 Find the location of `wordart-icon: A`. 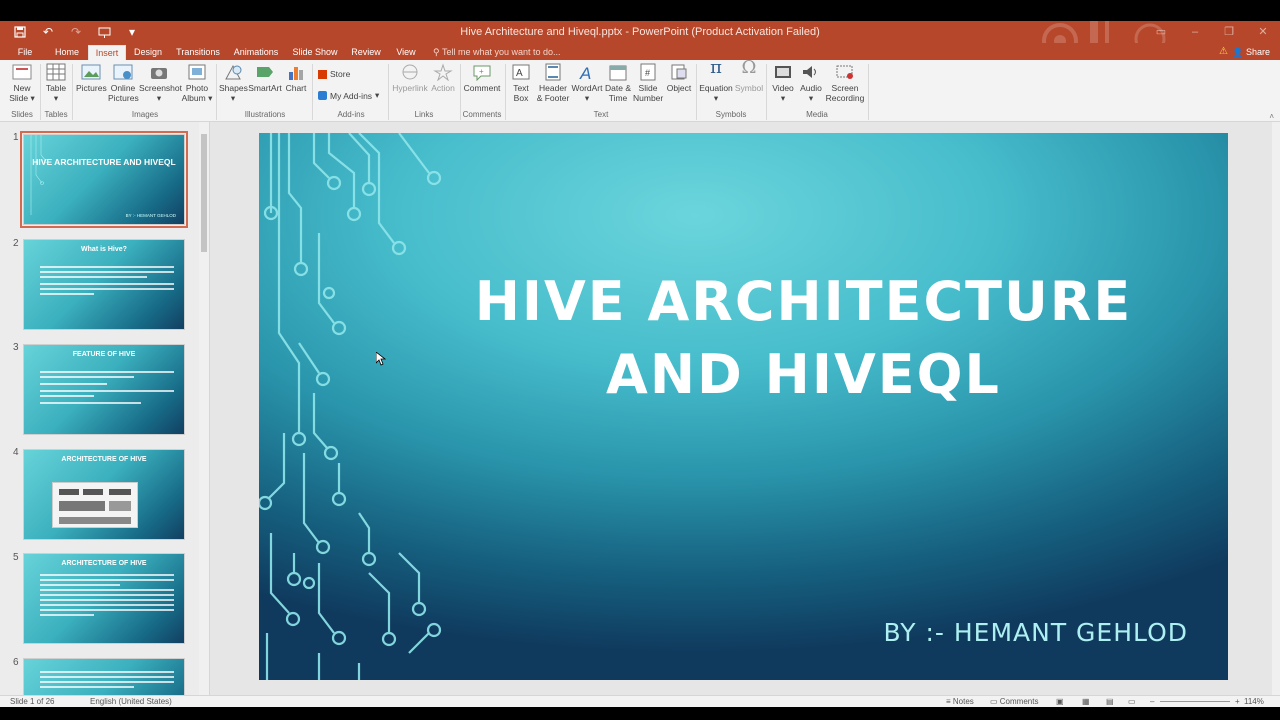

wordart-icon: A is located at coordinates (587, 73).